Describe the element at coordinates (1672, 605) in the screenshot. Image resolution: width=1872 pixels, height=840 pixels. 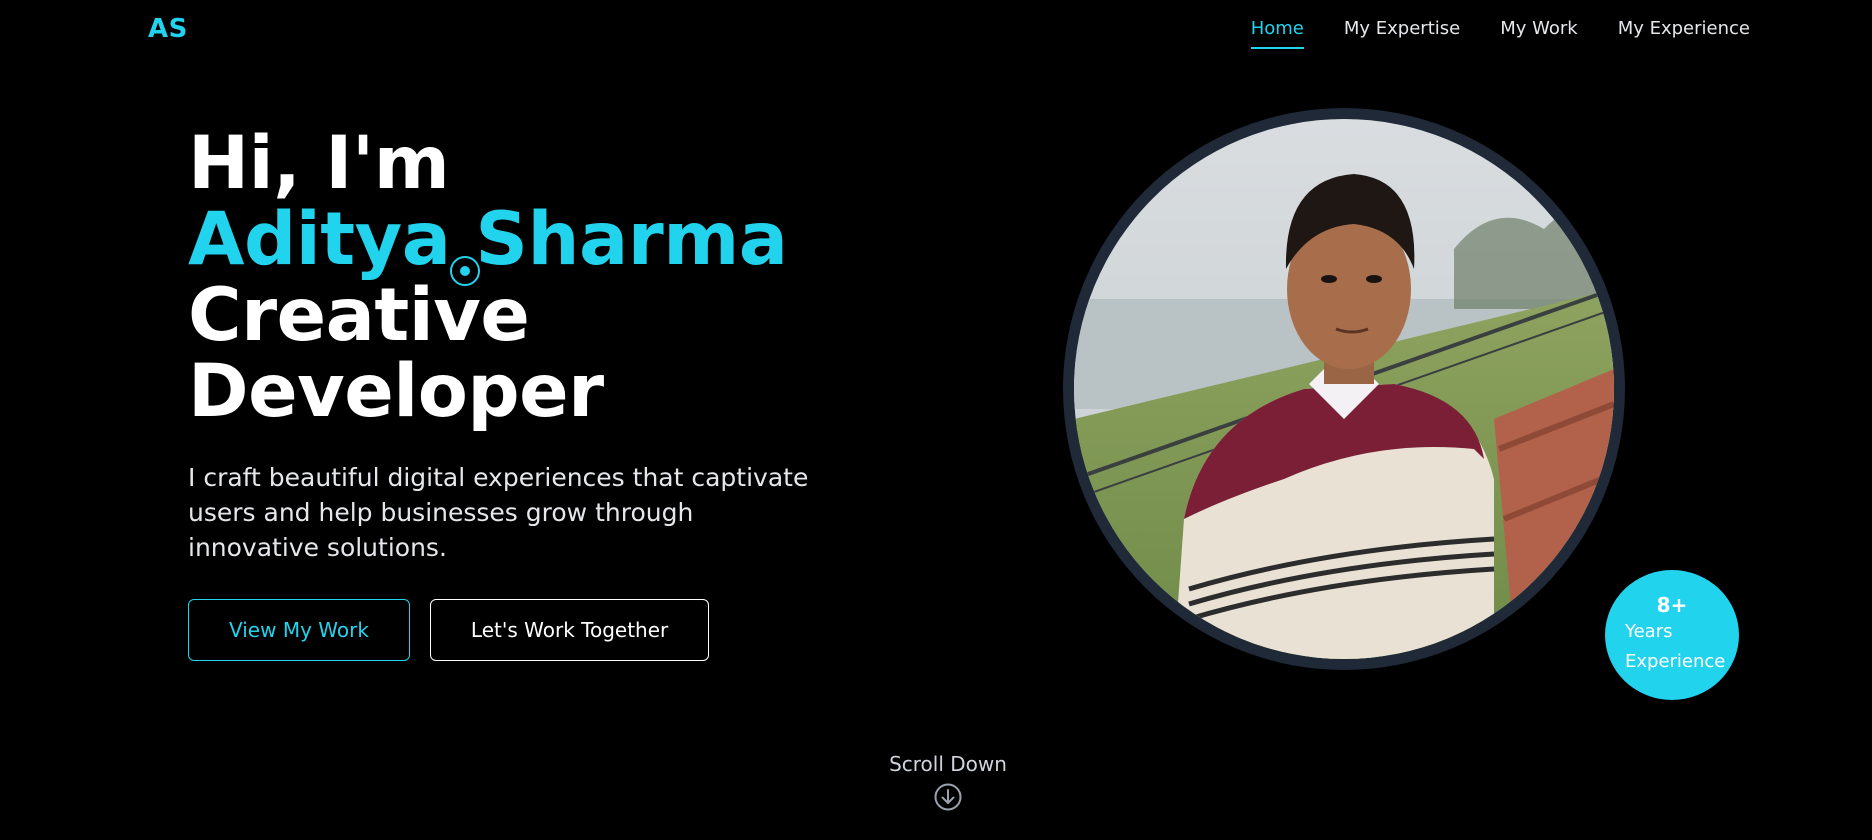
I see `experience-years-value: 8+` at that location.